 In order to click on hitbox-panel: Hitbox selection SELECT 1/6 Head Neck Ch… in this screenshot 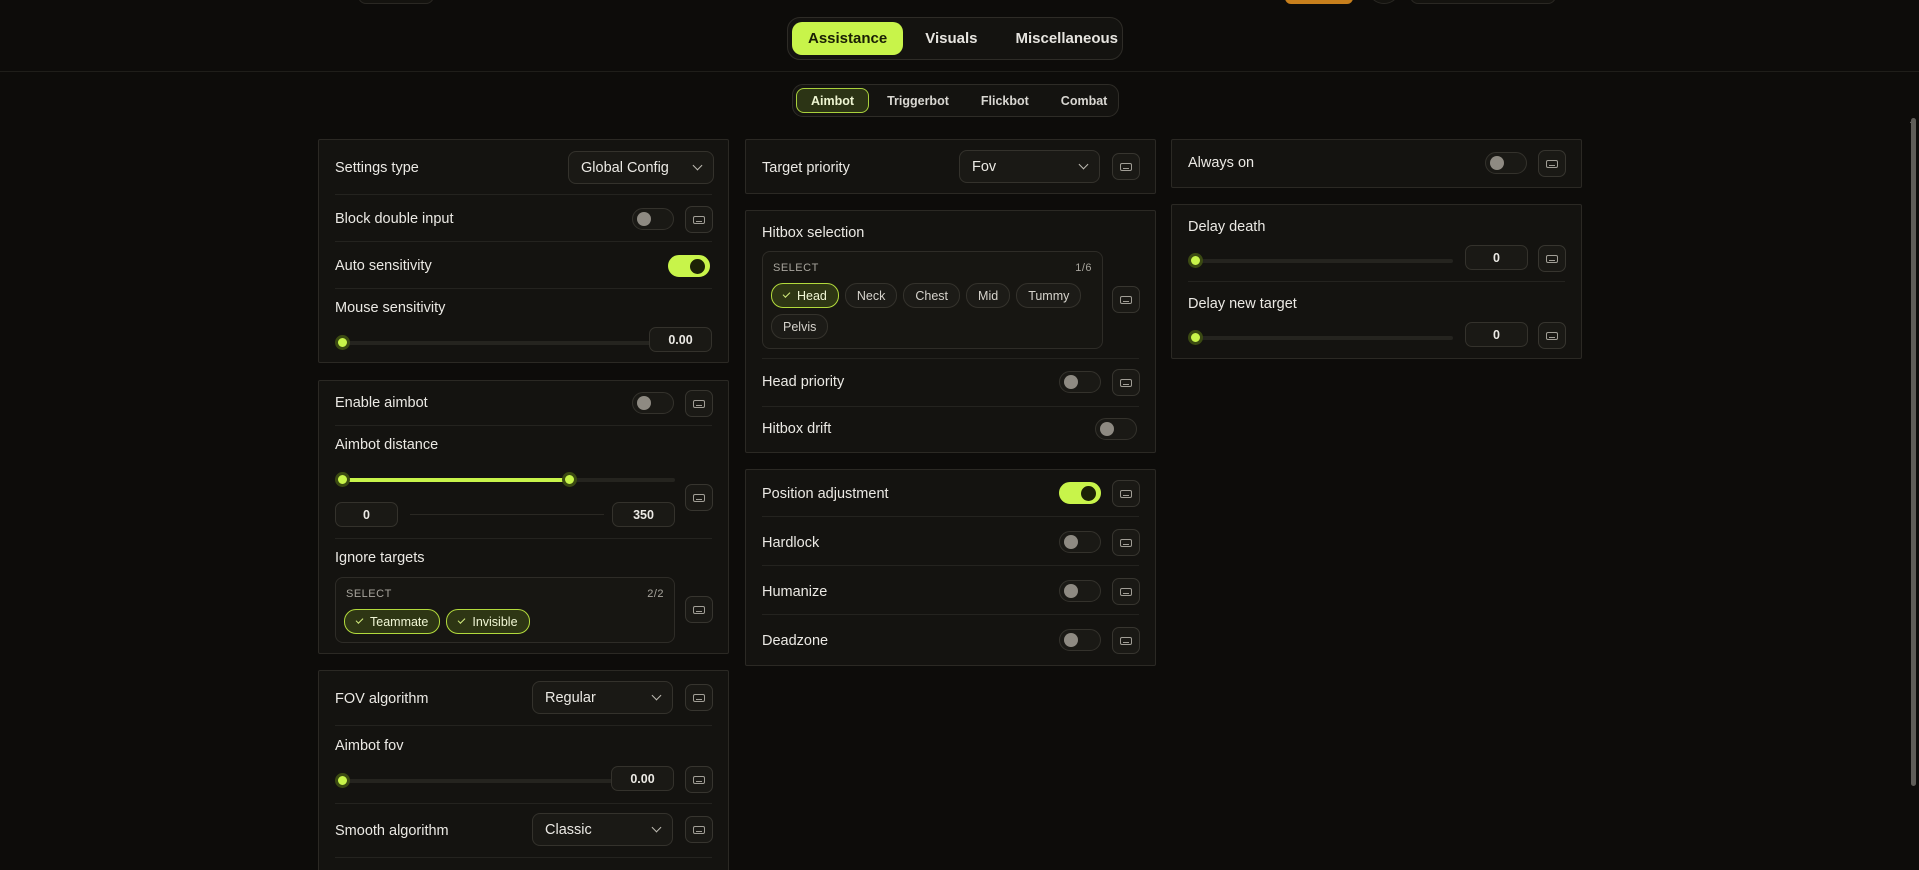, I will do `click(950, 331)`.